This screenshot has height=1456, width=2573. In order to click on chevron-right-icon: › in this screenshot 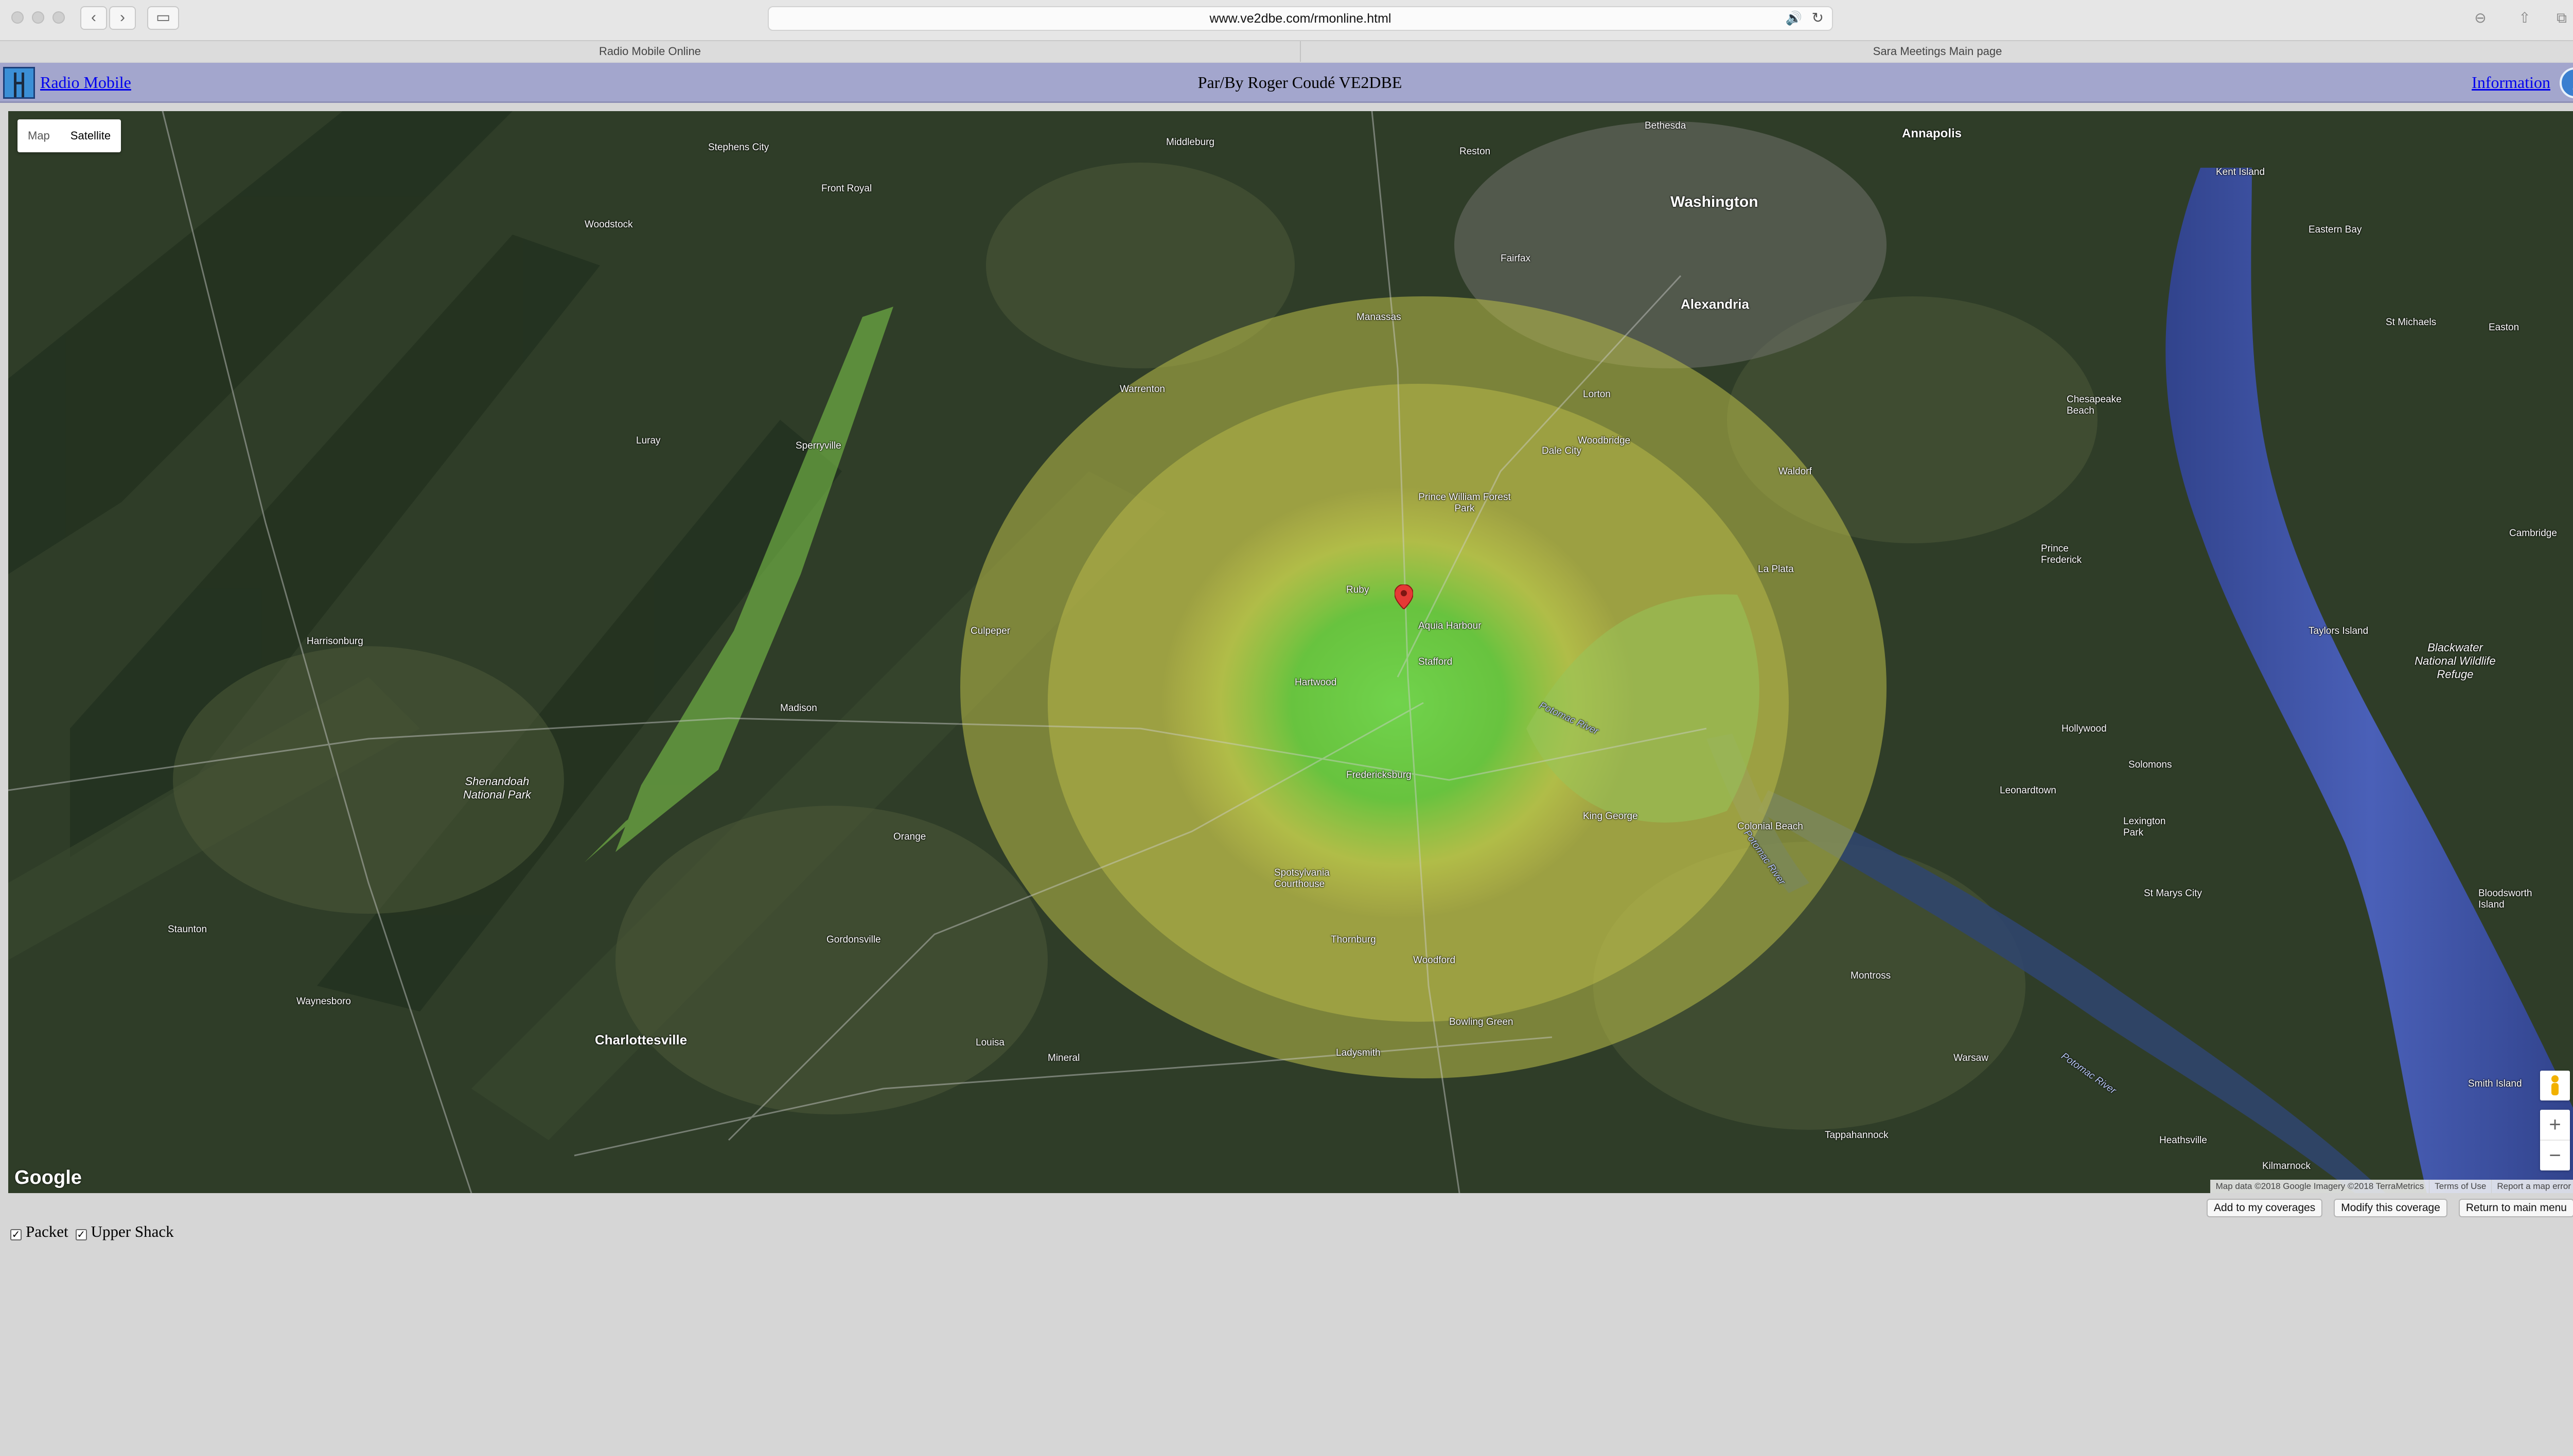, I will do `click(122, 17)`.